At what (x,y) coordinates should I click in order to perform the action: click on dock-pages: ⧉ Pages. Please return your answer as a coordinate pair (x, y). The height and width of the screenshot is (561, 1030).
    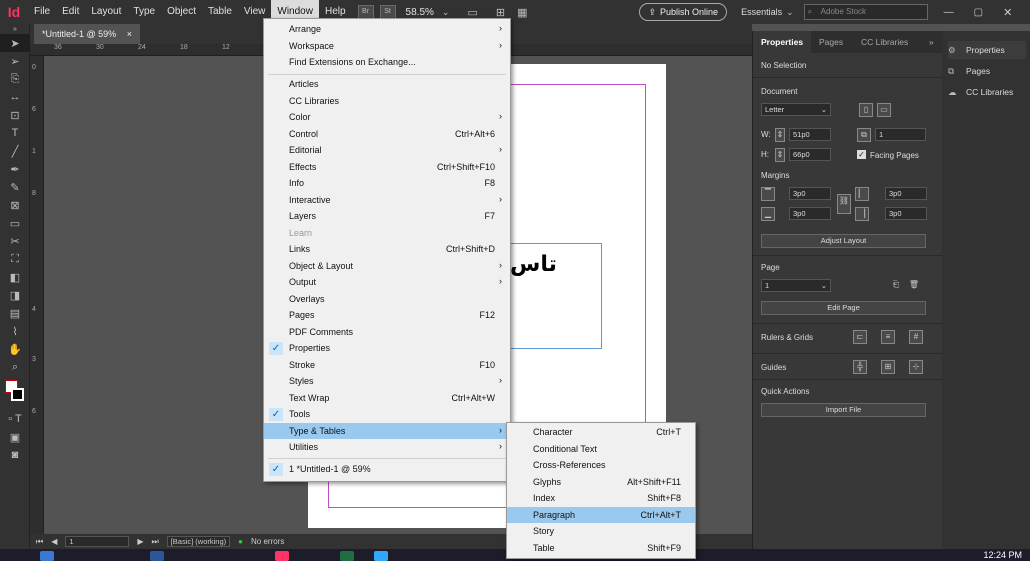
    Looking at the image, I should click on (969, 71).